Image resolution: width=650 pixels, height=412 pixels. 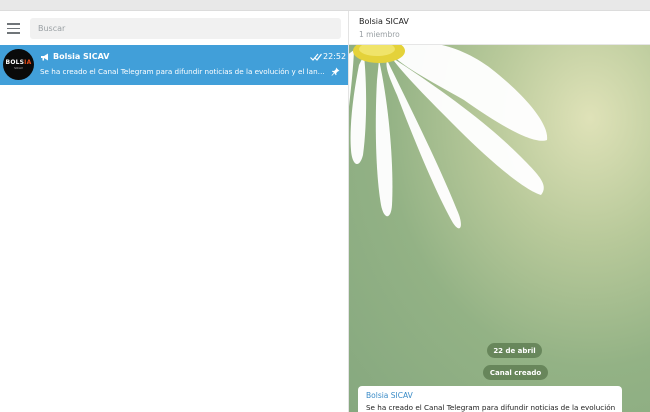 I want to click on conversation-header: Bolsia SICAV 1 miembro, so click(x=499, y=28).